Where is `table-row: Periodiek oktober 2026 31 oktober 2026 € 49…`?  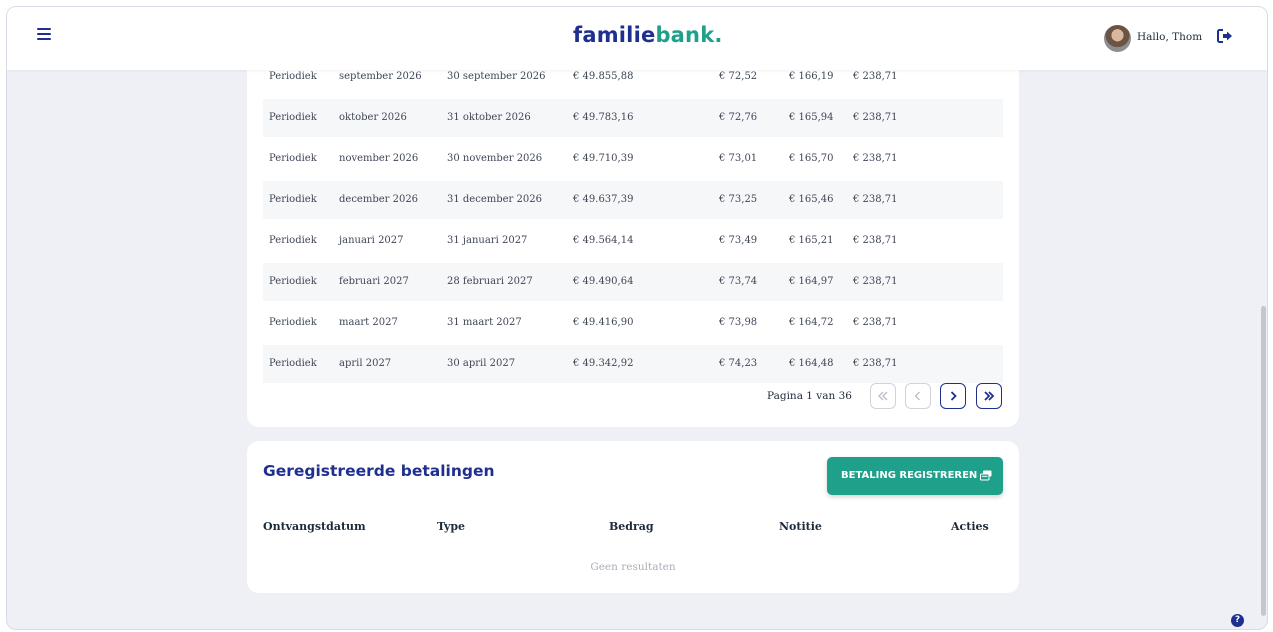 table-row: Periodiek oktober 2026 31 oktober 2026 € 49… is located at coordinates (633, 118).